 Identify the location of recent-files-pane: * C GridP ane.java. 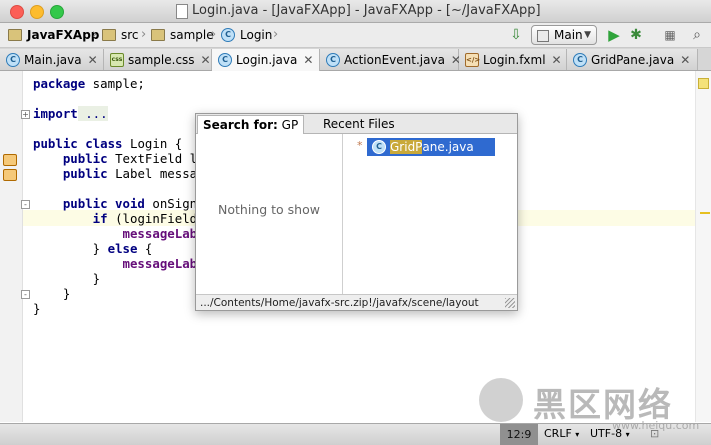
(430, 214).